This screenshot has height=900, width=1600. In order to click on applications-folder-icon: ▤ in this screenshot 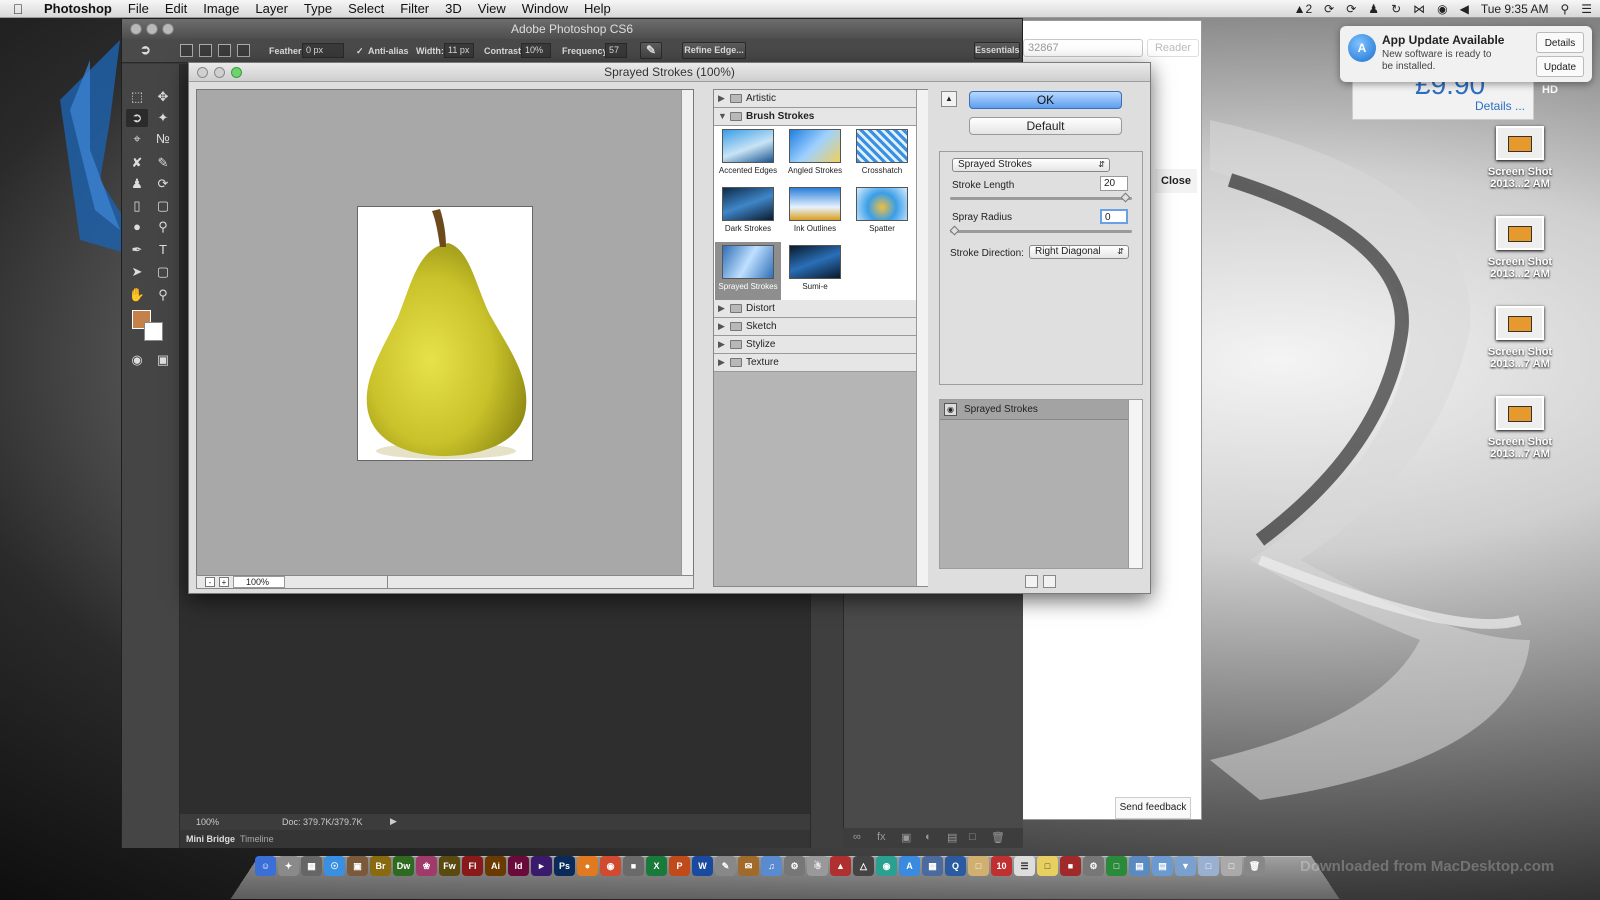, I will do `click(1139, 866)`.